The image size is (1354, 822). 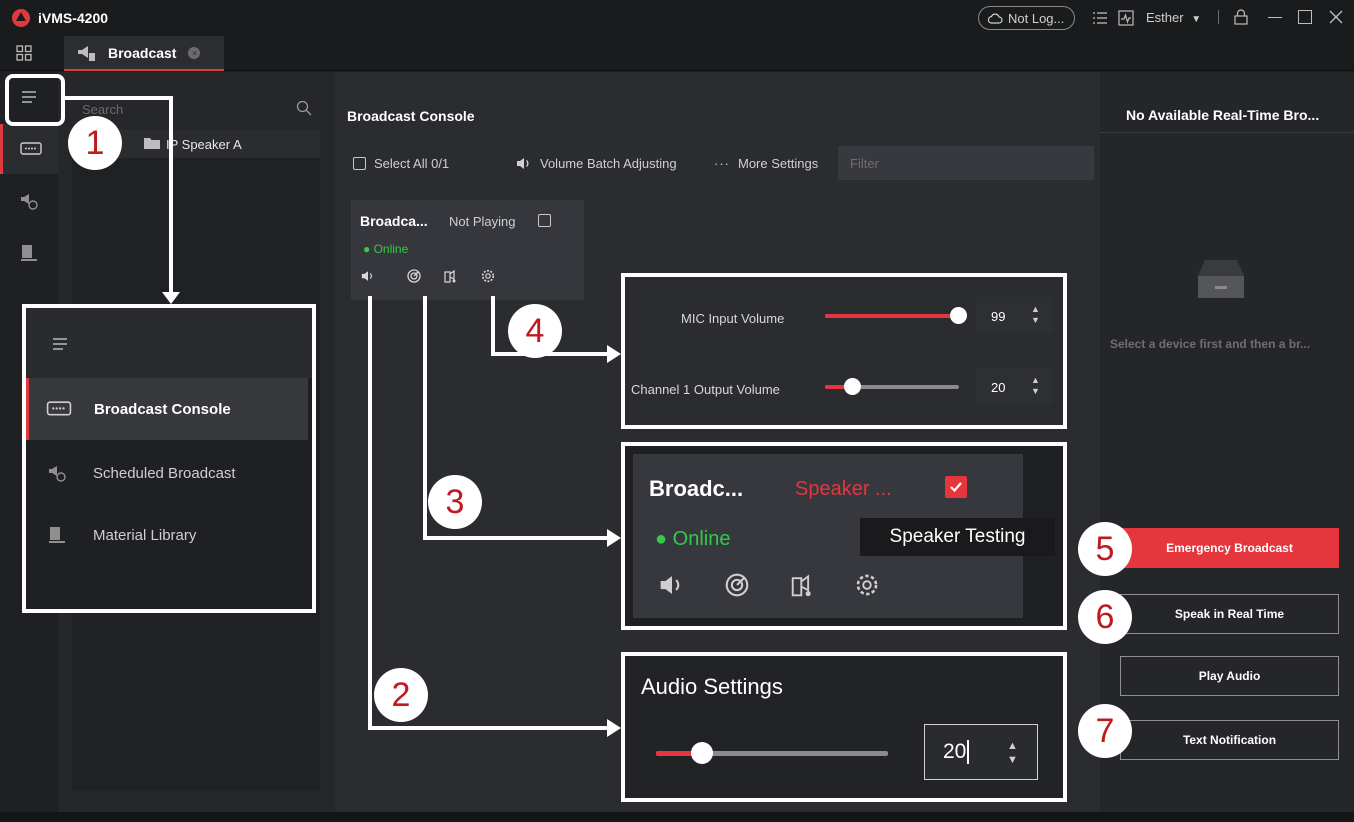 What do you see at coordinates (86, 53) in the screenshot?
I see `broadcast-tab-icon` at bounding box center [86, 53].